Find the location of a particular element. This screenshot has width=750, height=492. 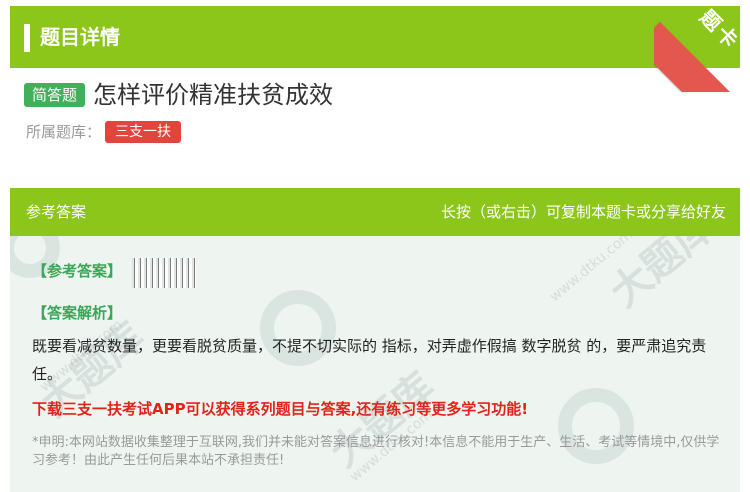

watermark-url: www.dtku.com is located at coordinates (591, 266).